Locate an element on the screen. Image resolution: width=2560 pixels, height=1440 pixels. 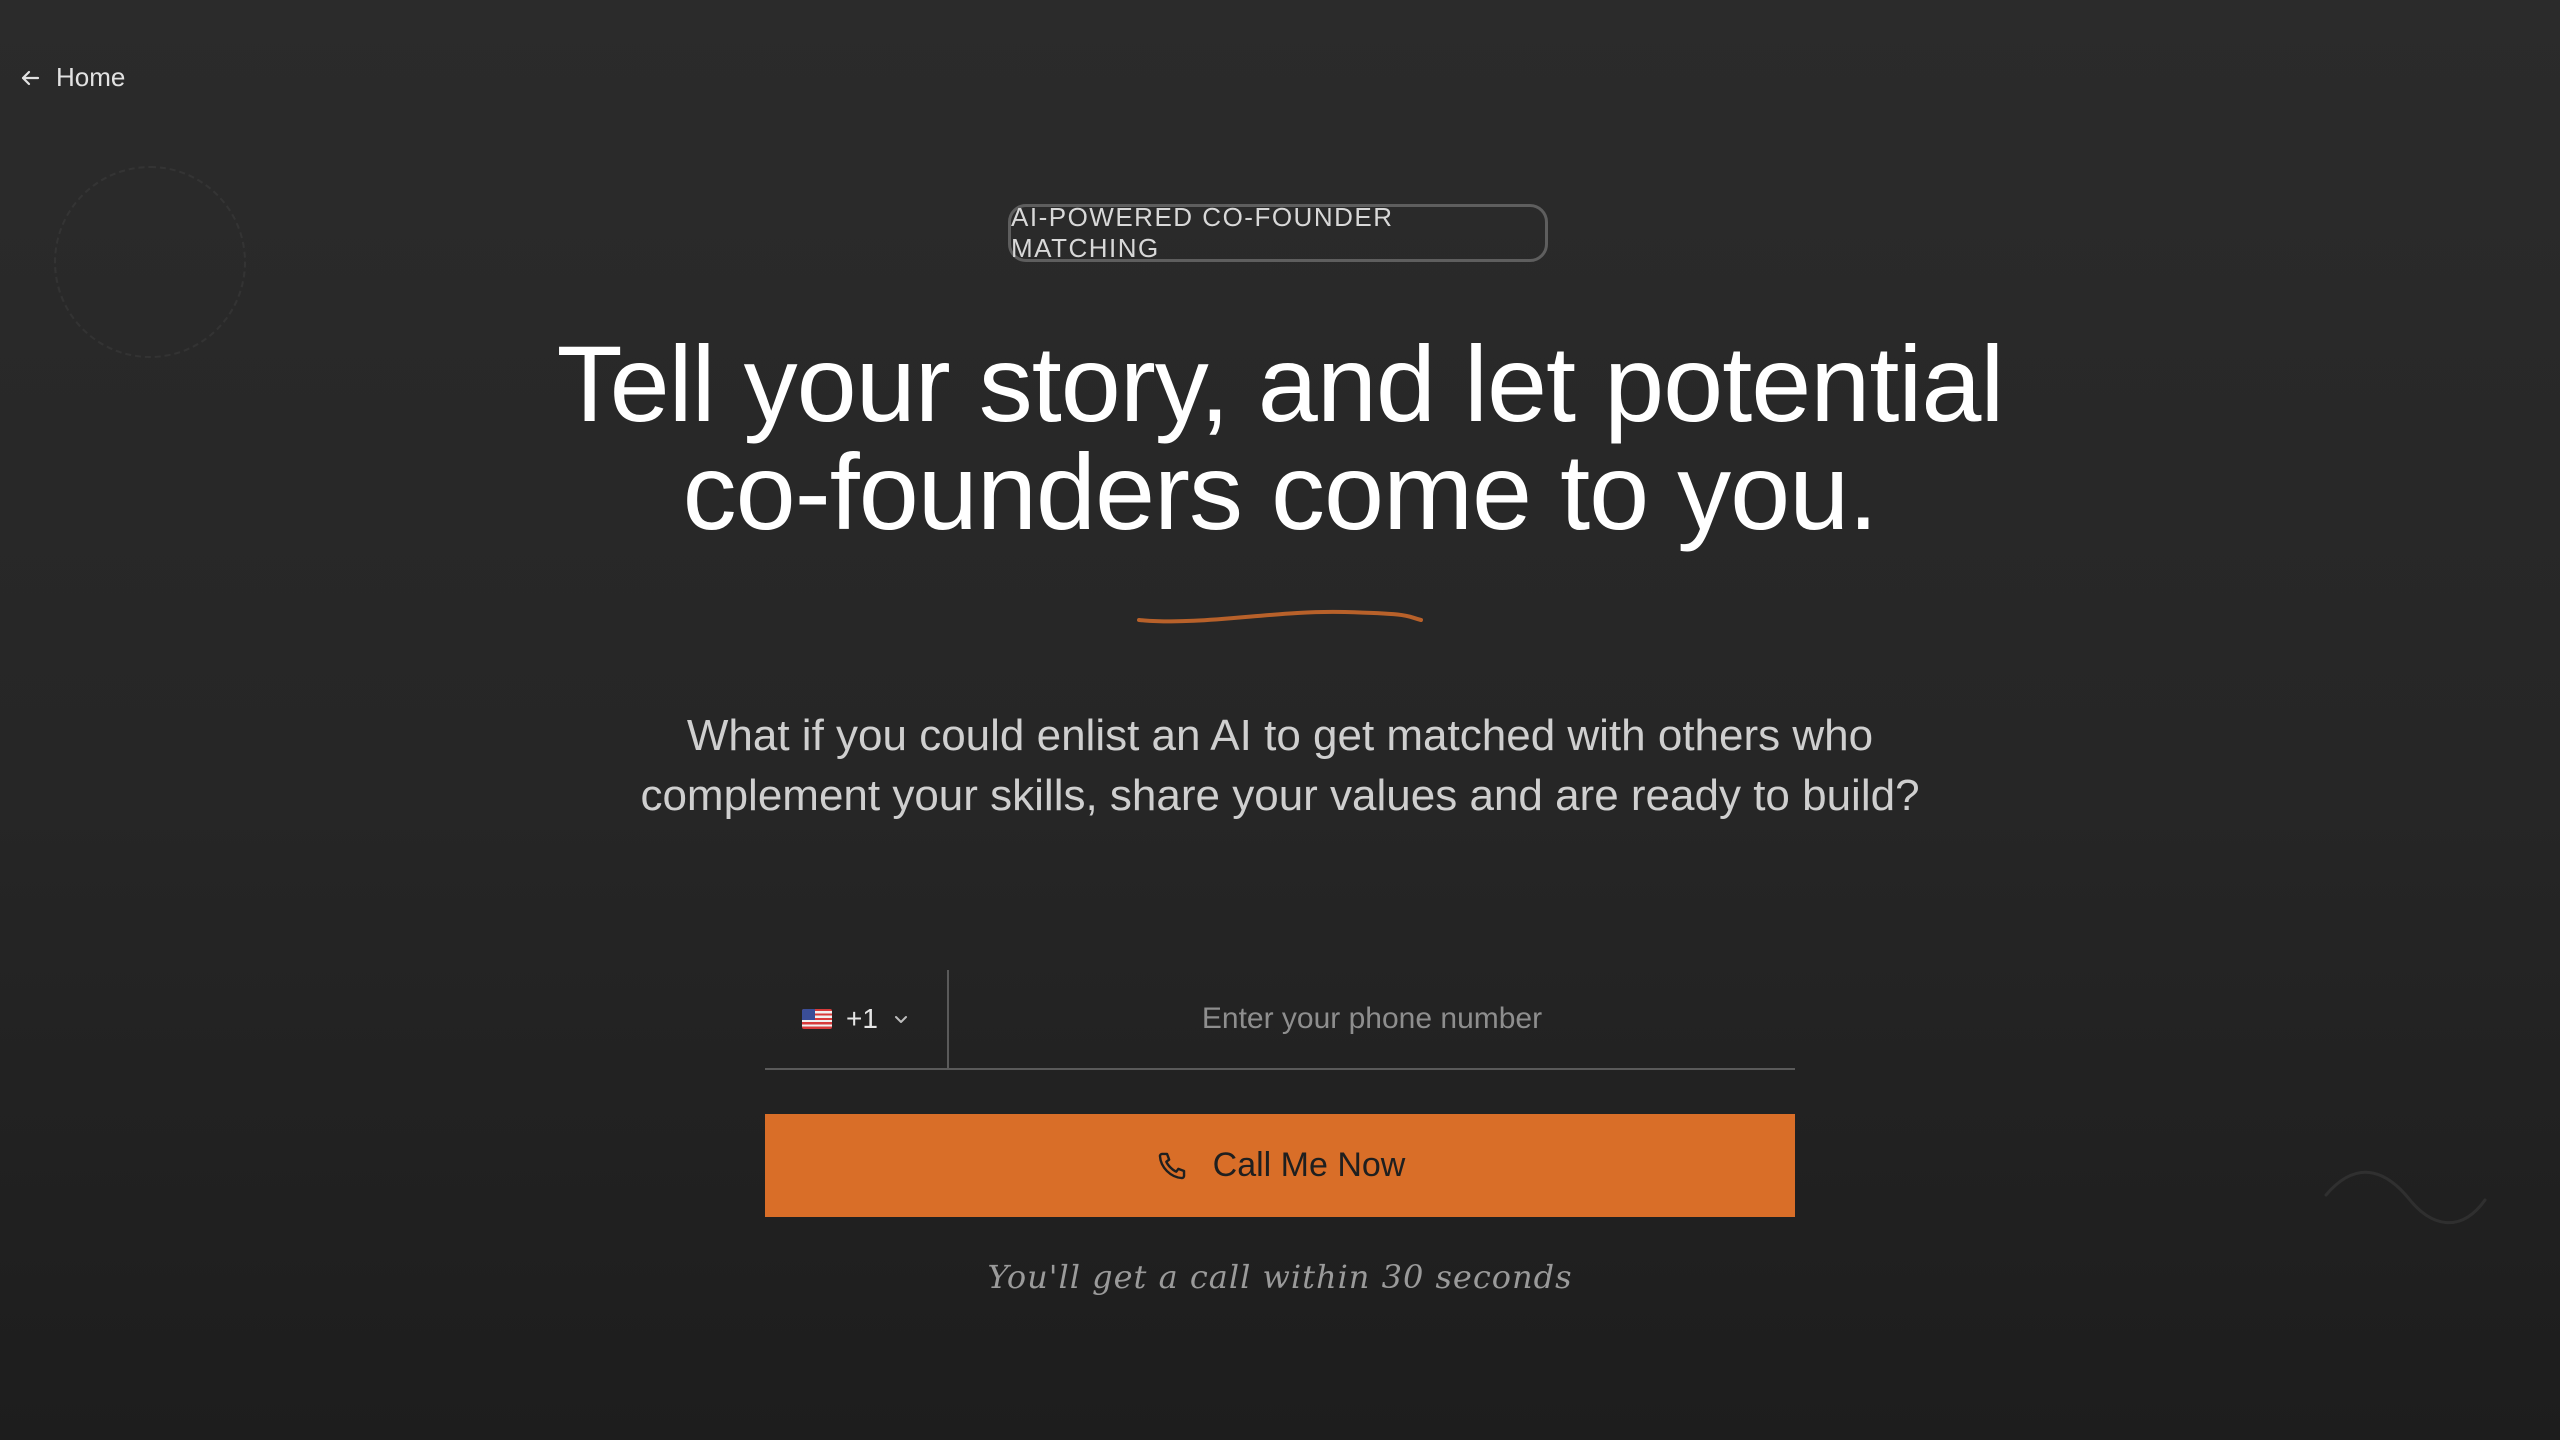
home-link: Home is located at coordinates (71, 77).